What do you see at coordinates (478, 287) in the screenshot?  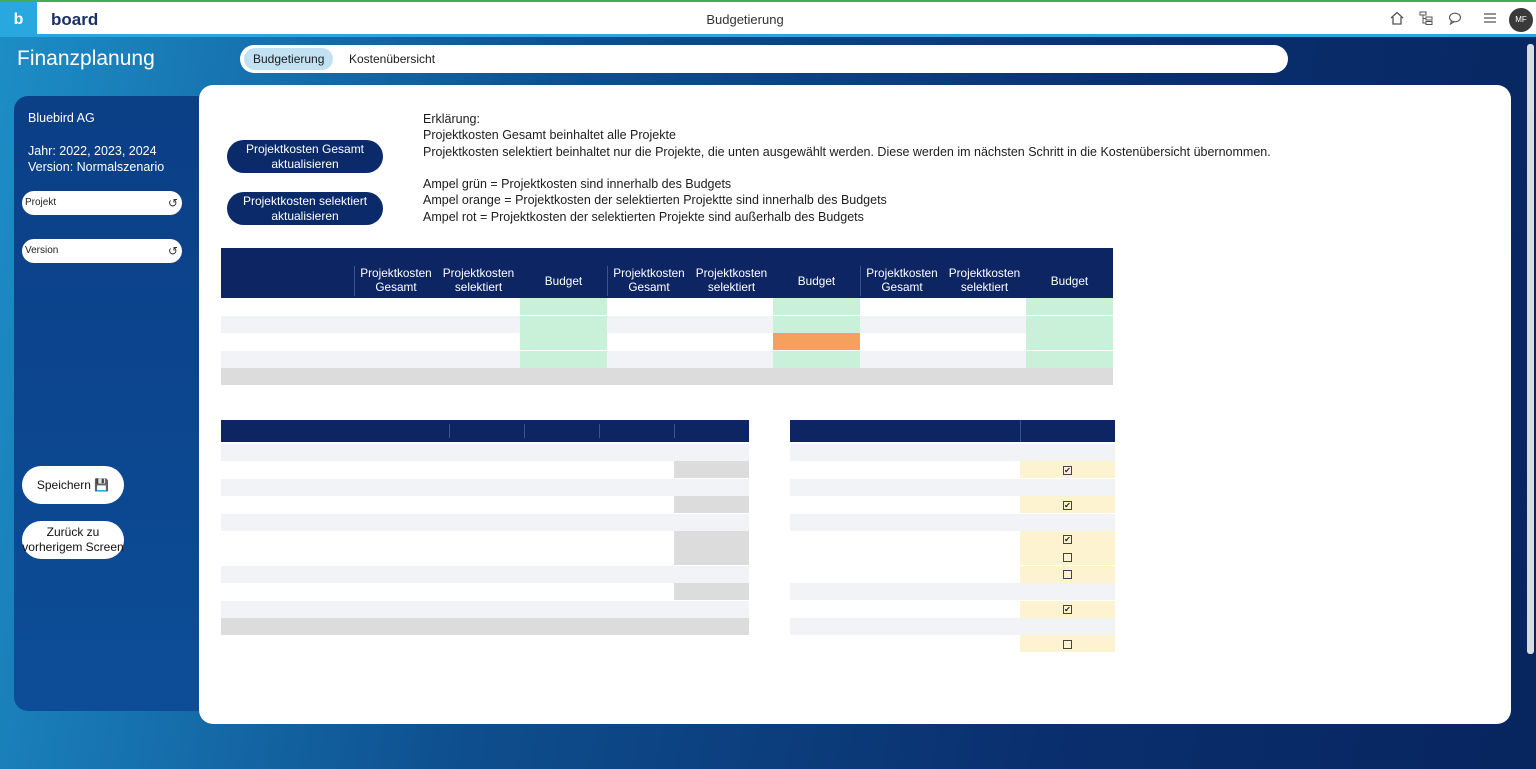 I see `column-header-line: selektiert` at bounding box center [478, 287].